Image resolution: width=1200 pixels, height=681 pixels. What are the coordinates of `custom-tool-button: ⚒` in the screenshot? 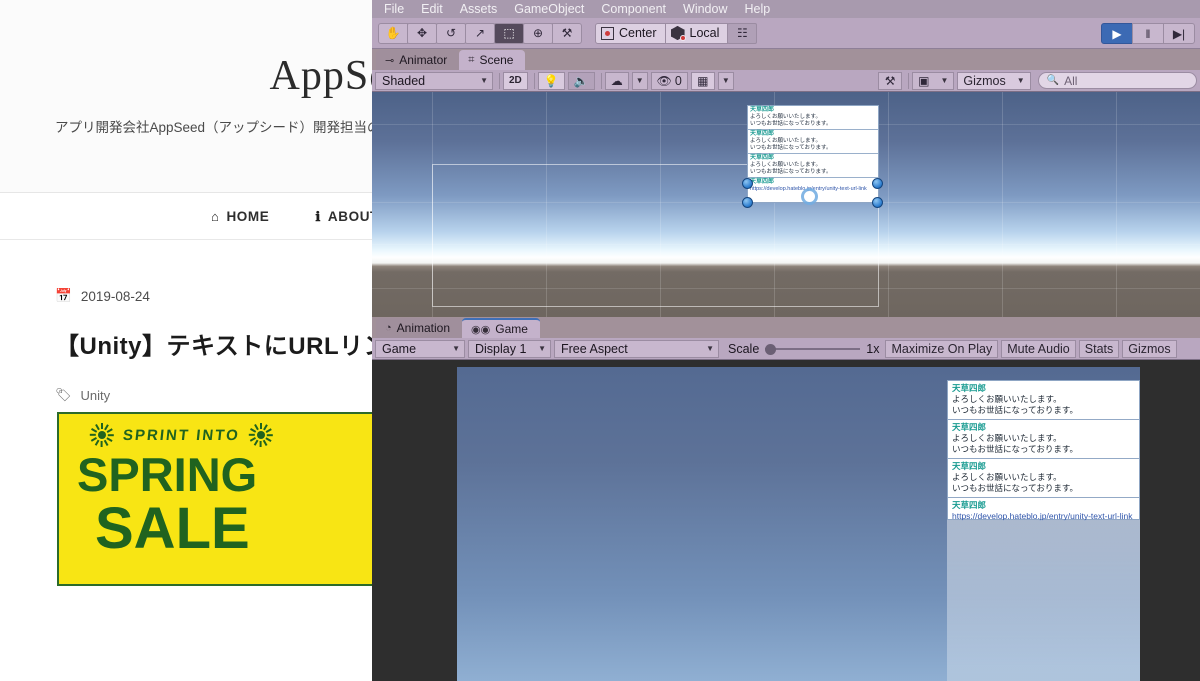 It's located at (567, 33).